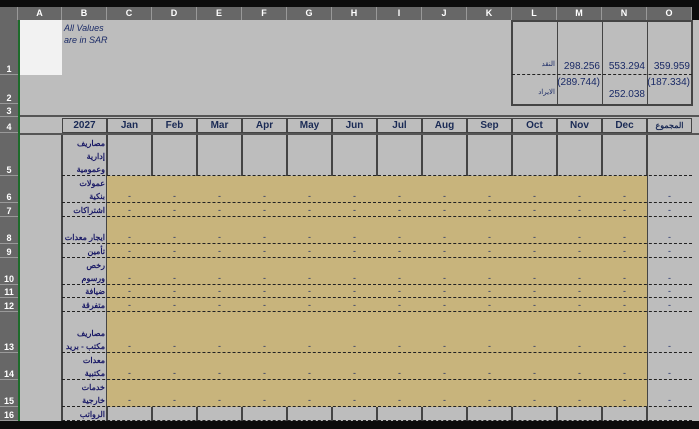 This screenshot has width=699, height=429. What do you see at coordinates (444, 13) in the screenshot?
I see `column-header-J: J` at bounding box center [444, 13].